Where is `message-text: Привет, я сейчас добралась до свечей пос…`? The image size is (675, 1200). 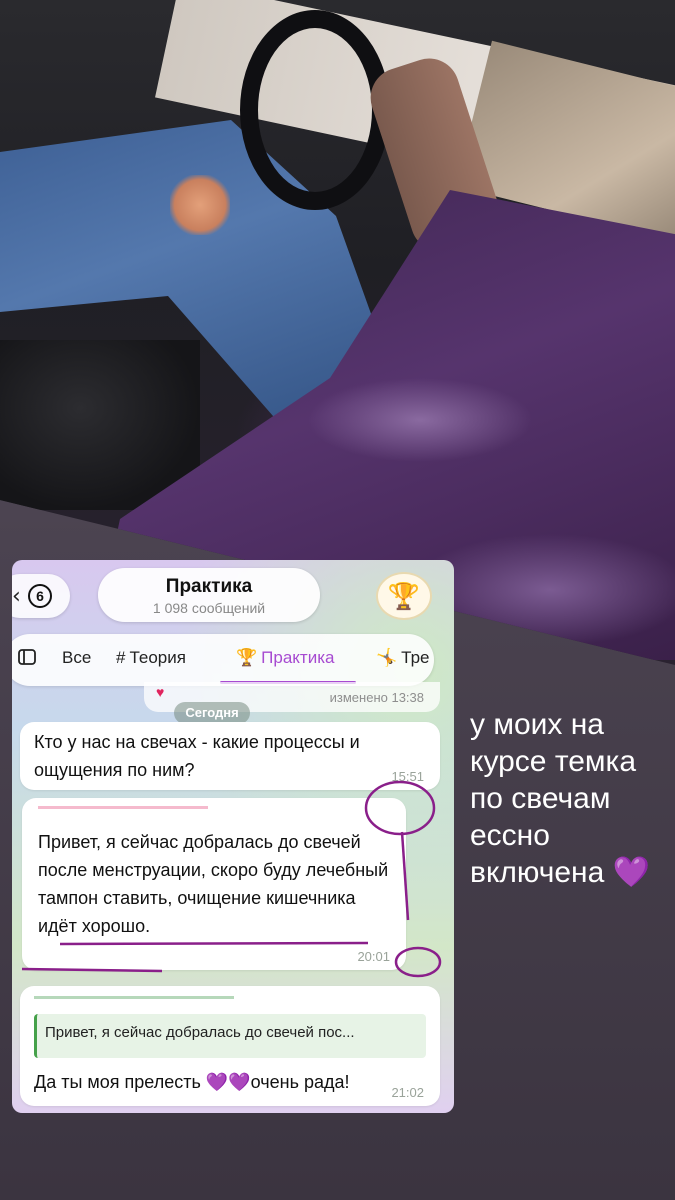 message-text: Привет, я сейчас добралась до свечей пос… is located at coordinates (213, 884).